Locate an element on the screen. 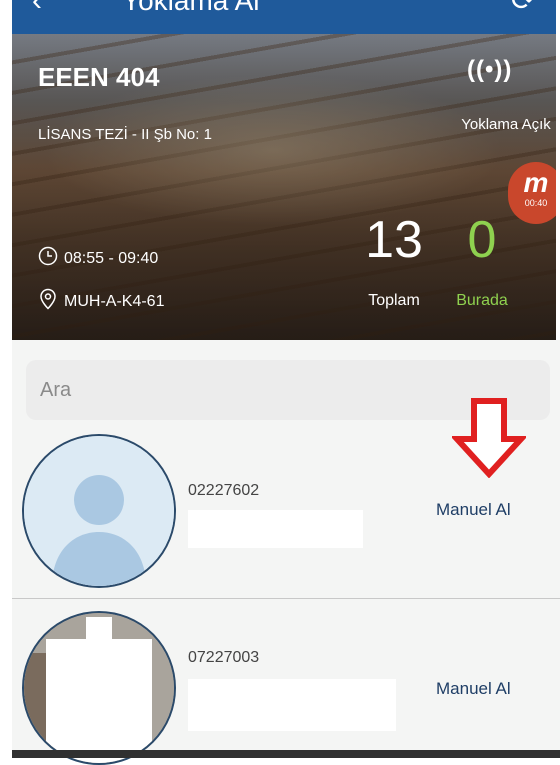  broadcast-icon: ((•)) is located at coordinates (490, 69).